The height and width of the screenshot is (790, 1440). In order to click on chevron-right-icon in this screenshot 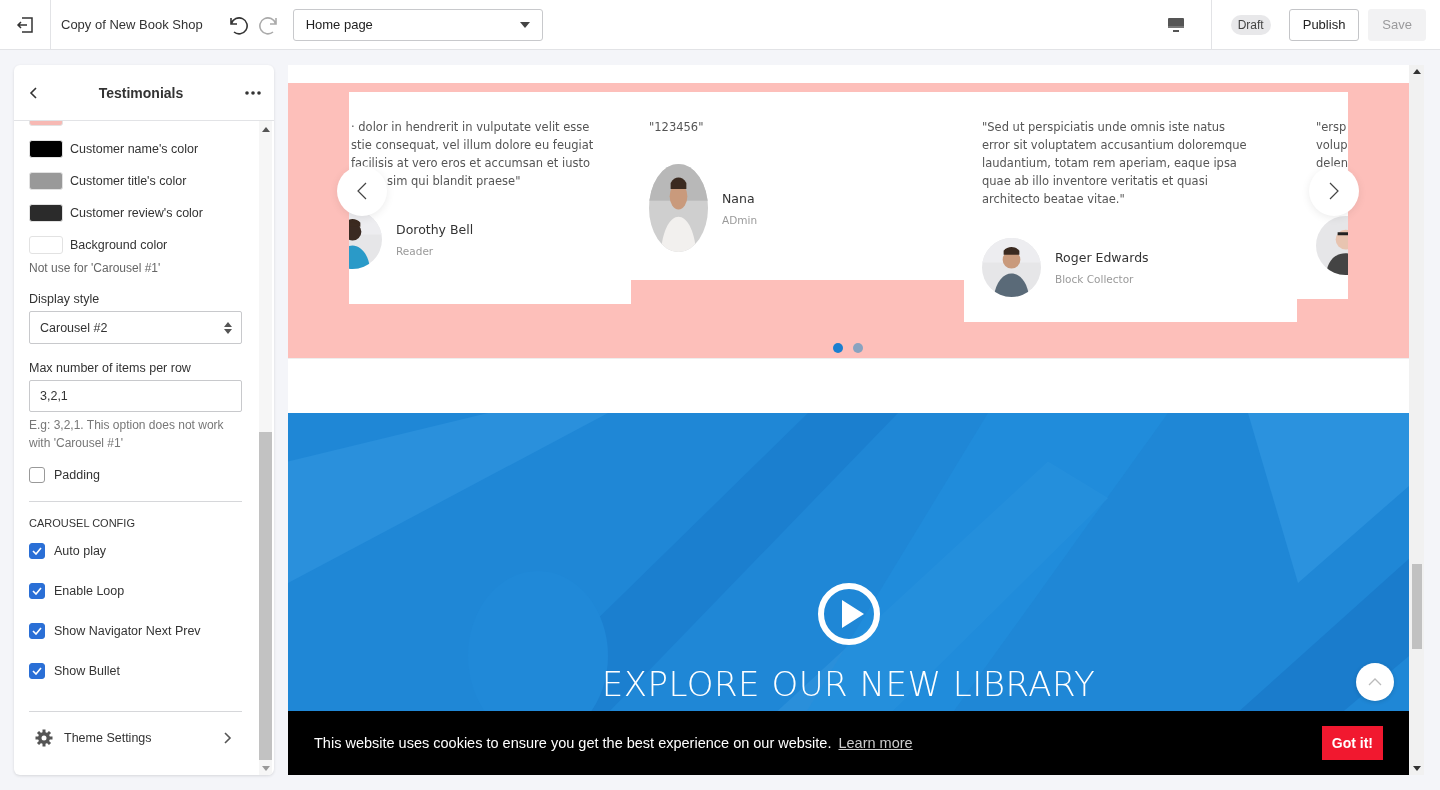, I will do `click(1334, 191)`.